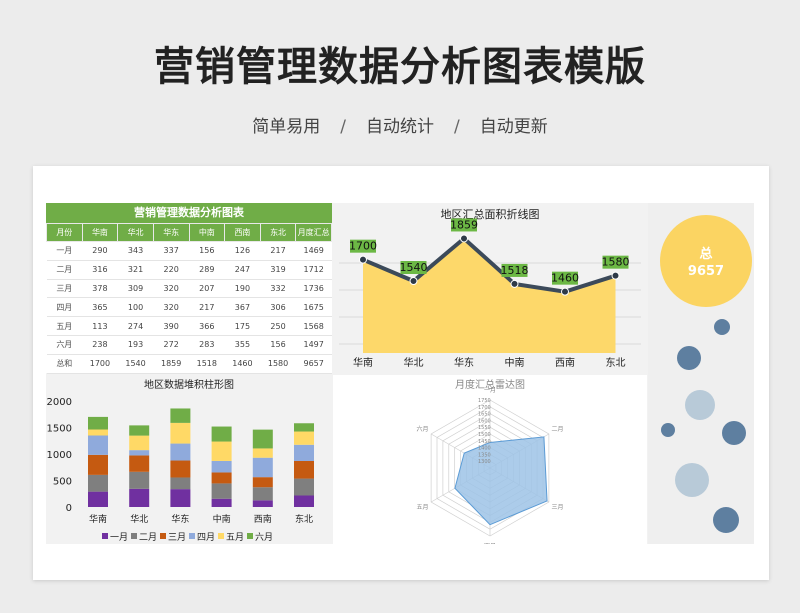  I want to click on x-tick-label: 中南, so click(515, 362).